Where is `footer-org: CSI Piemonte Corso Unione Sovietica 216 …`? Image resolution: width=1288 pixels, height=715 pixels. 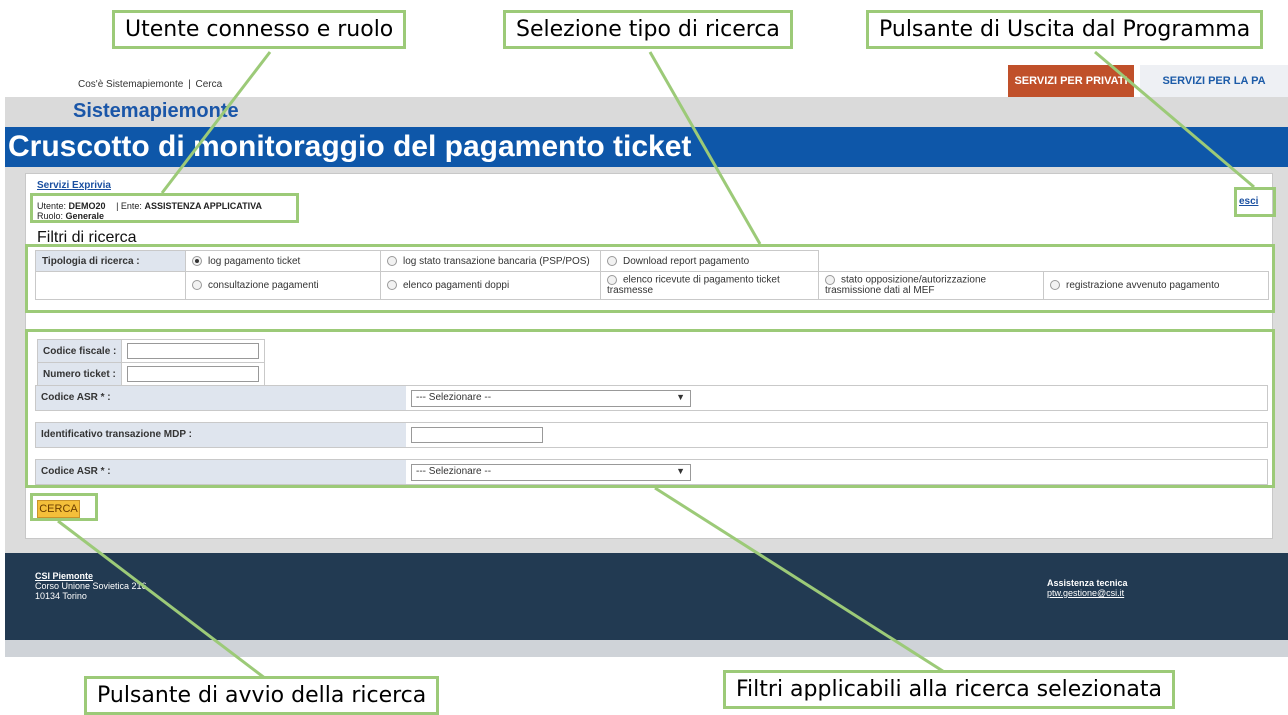
footer-org: CSI Piemonte Corso Unione Sovietica 216 … is located at coordinates (91, 586).